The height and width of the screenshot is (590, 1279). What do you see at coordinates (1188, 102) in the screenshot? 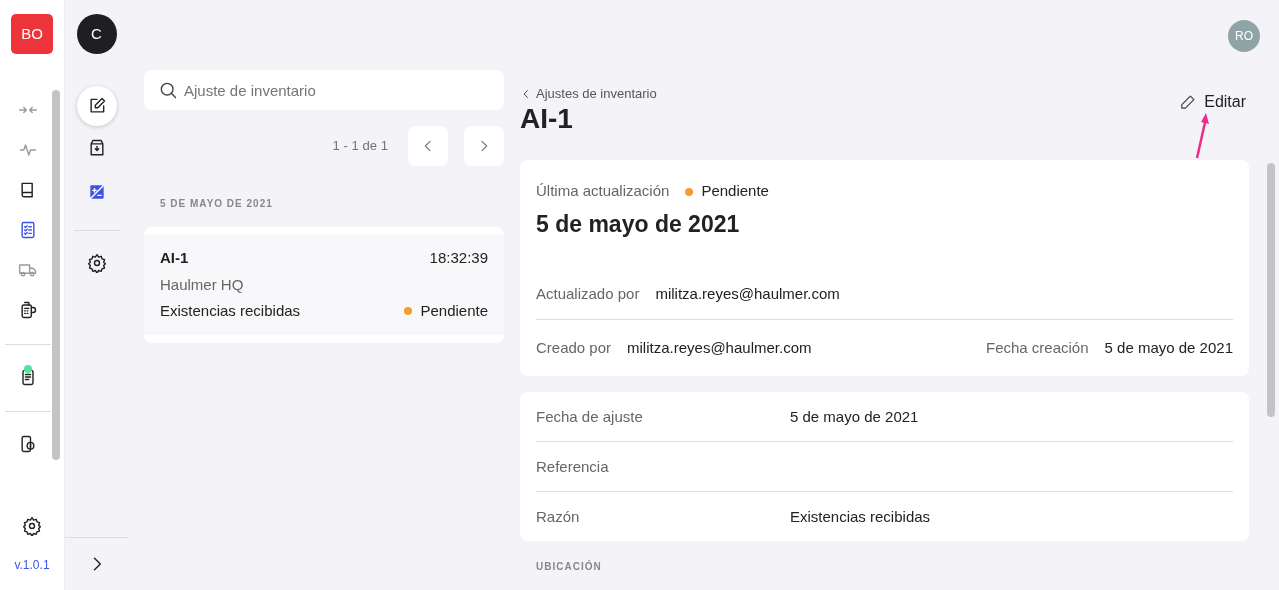
I see `pencil-icon` at bounding box center [1188, 102].